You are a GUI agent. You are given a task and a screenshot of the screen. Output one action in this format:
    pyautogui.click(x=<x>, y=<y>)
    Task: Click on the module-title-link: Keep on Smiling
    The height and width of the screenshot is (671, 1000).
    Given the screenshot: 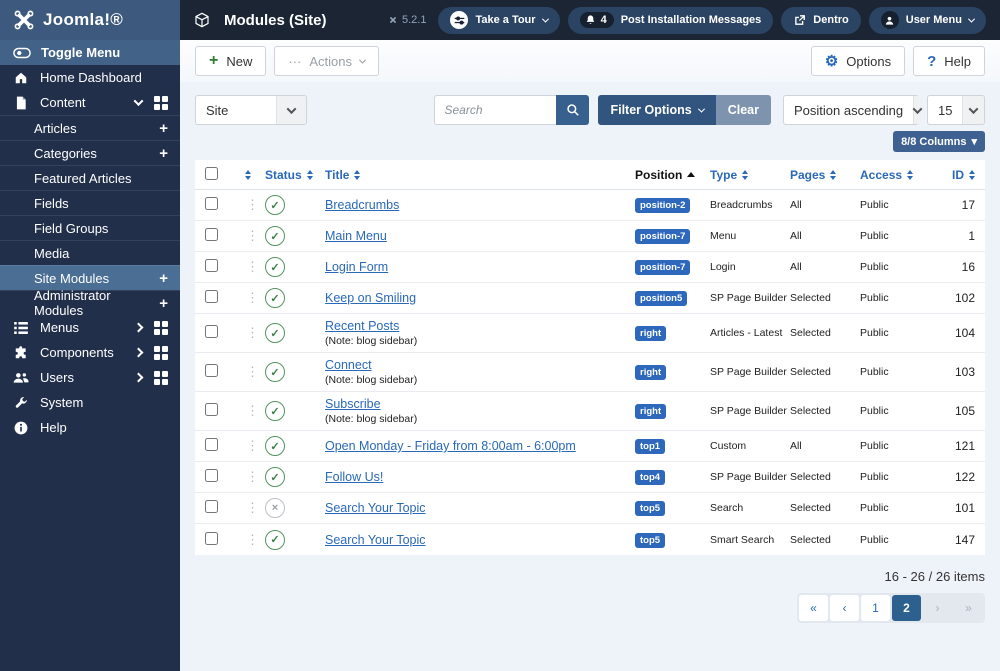 What is the action you would take?
    pyautogui.click(x=370, y=298)
    